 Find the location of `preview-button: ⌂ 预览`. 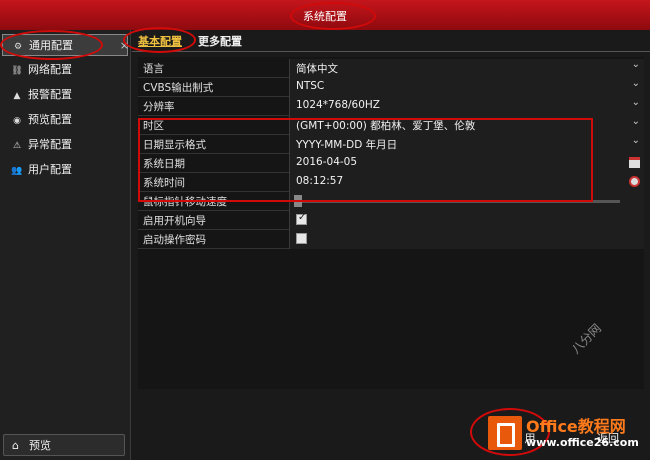

preview-button: ⌂ 预览 is located at coordinates (64, 445).